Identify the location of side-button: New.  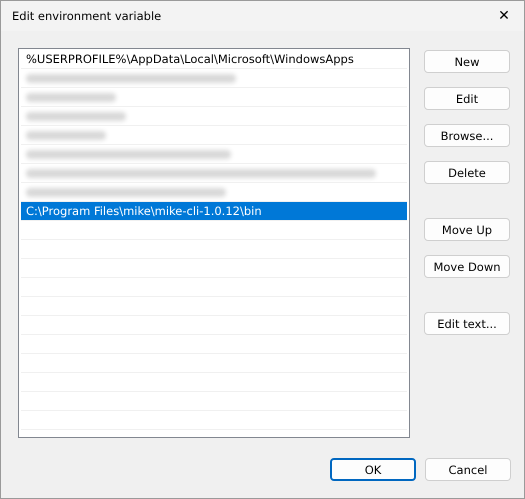
(467, 61).